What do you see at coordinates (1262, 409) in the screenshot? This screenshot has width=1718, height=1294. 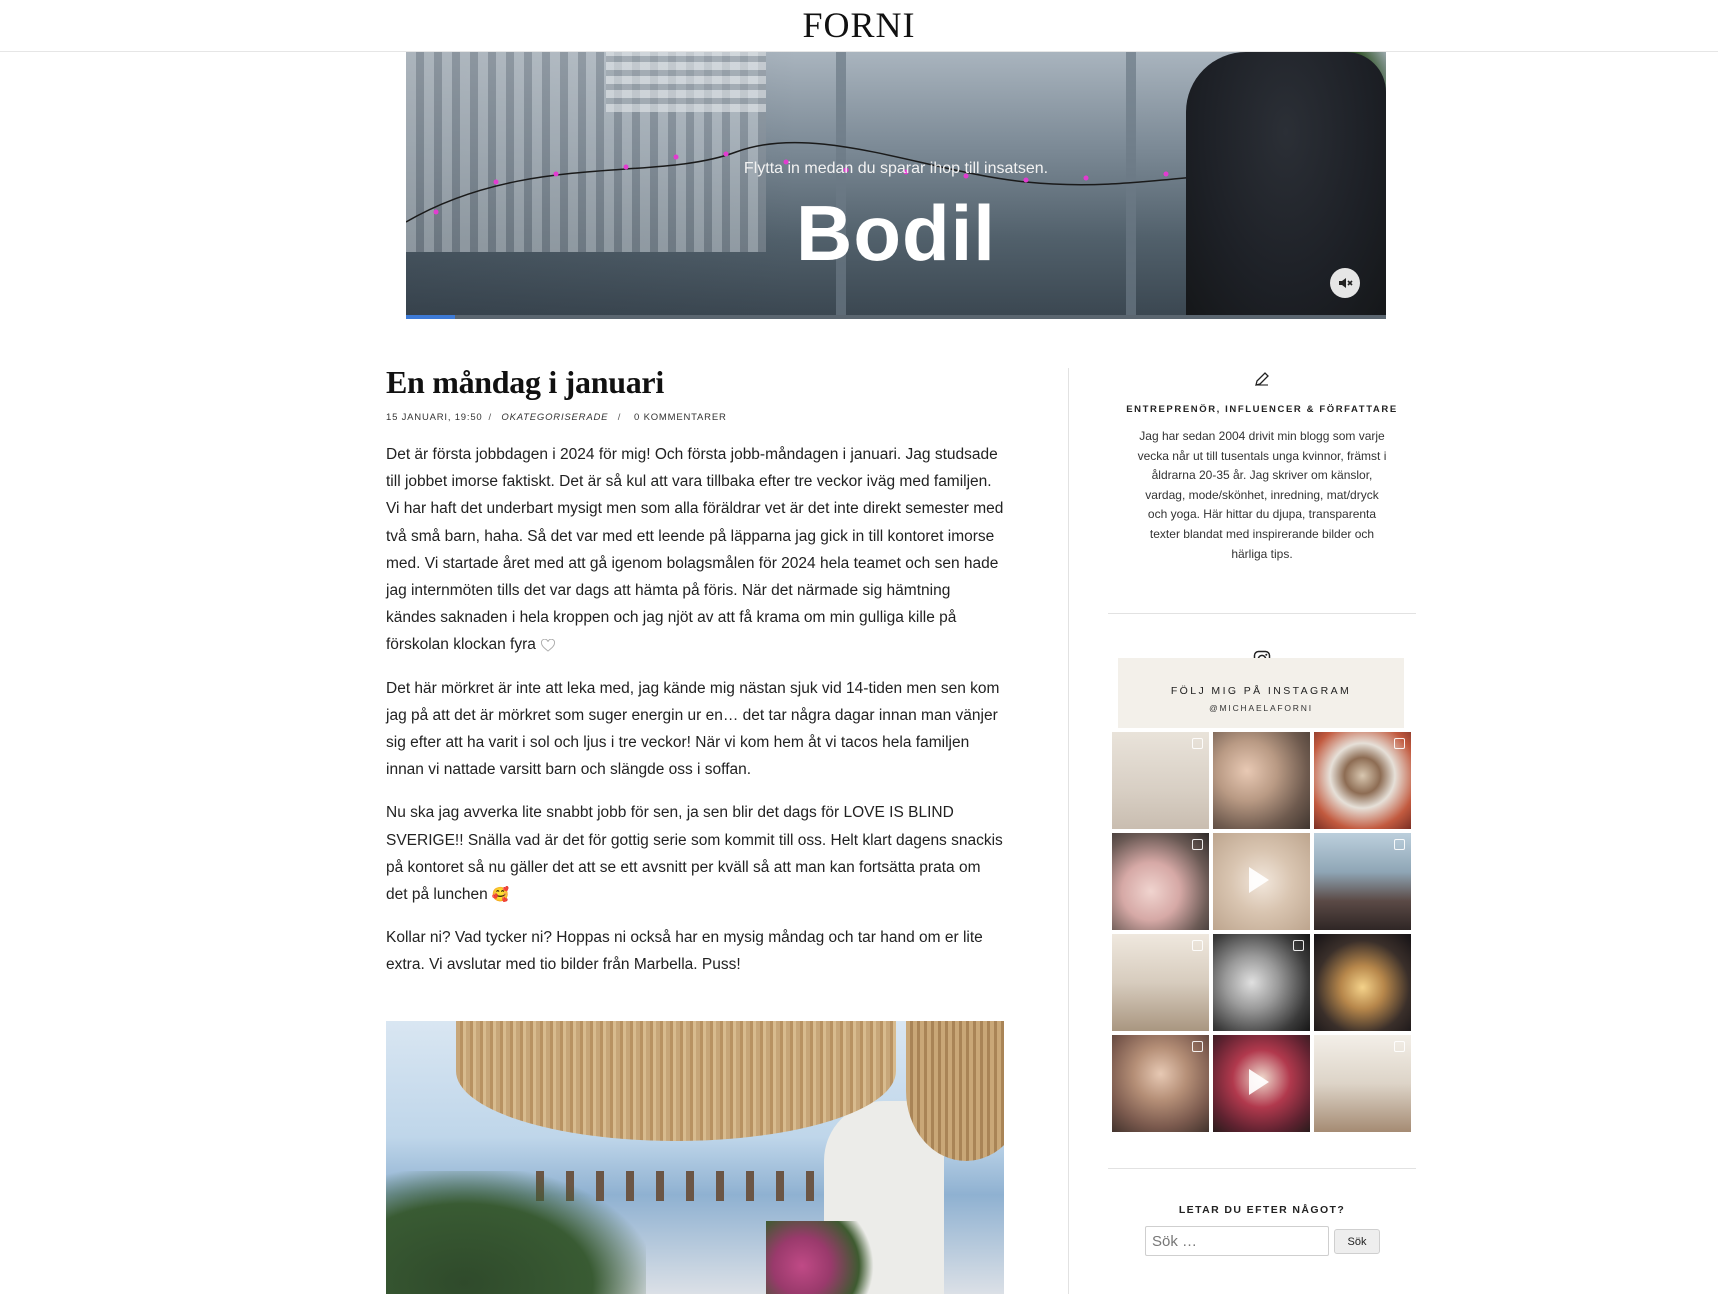 I see `author-role: ENTREPRENÖR, INFLUENCER & FÖRFATTARE` at bounding box center [1262, 409].